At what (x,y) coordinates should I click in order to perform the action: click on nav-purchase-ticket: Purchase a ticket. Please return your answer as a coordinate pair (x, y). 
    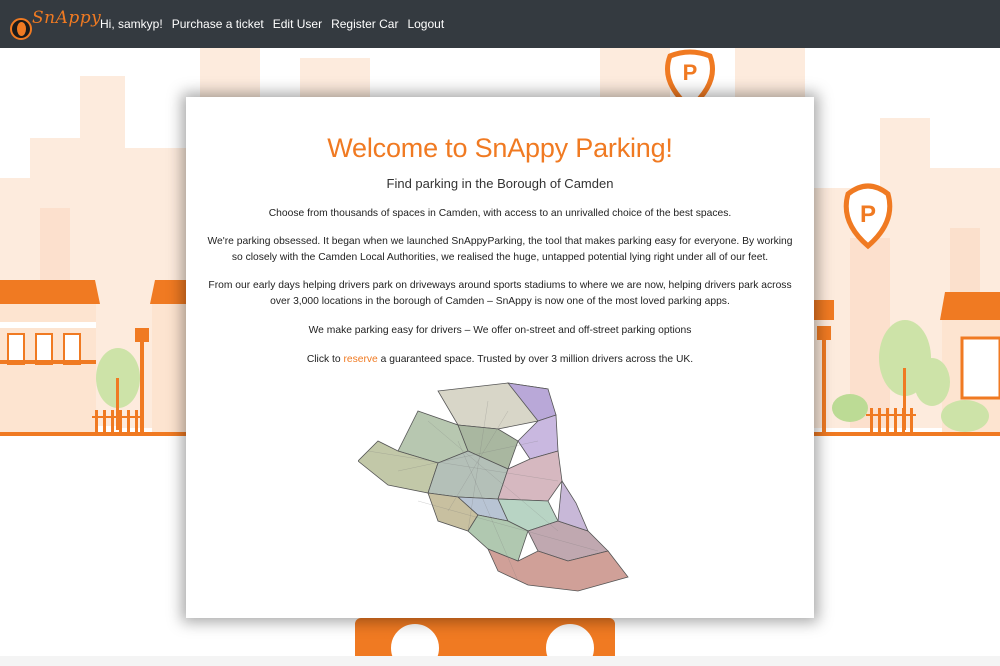
    Looking at the image, I should click on (218, 24).